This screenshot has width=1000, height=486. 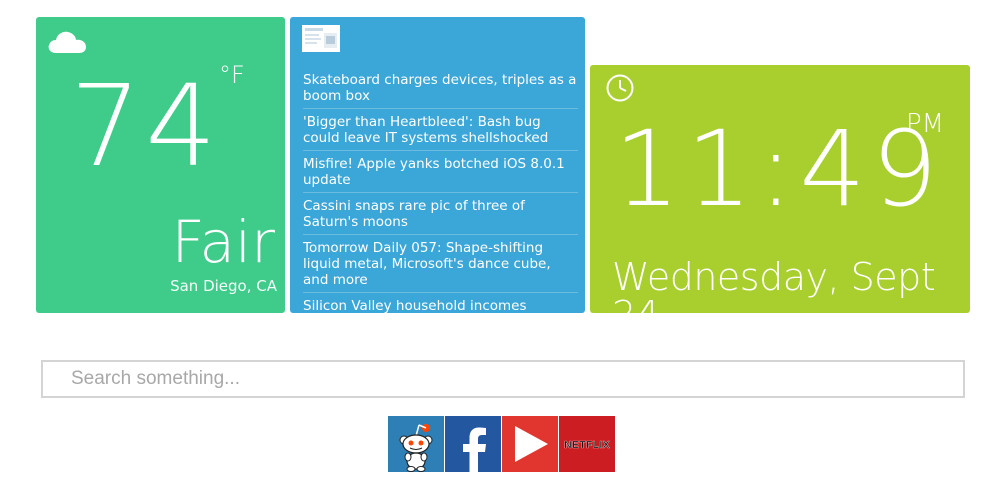 I want to click on facebook-icon, so click(x=474, y=449).